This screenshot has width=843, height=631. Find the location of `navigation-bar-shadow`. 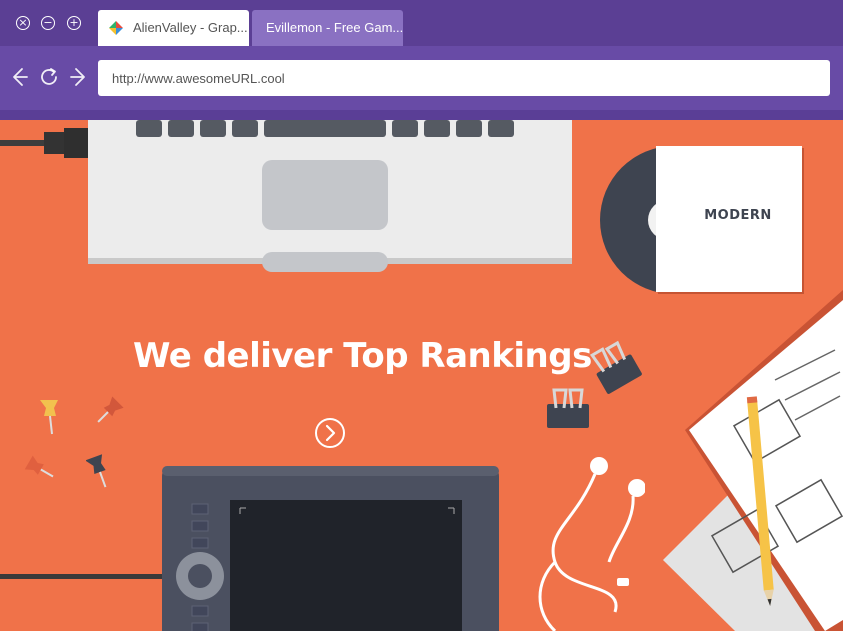

navigation-bar-shadow is located at coordinates (421, 115).